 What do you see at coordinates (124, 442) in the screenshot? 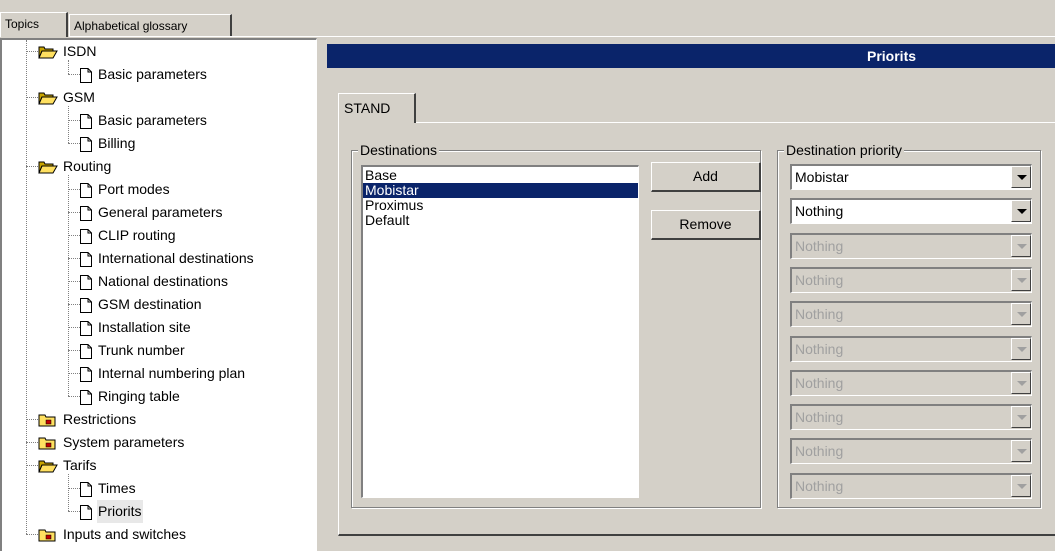
I see `tree-item-label: System parameters` at bounding box center [124, 442].